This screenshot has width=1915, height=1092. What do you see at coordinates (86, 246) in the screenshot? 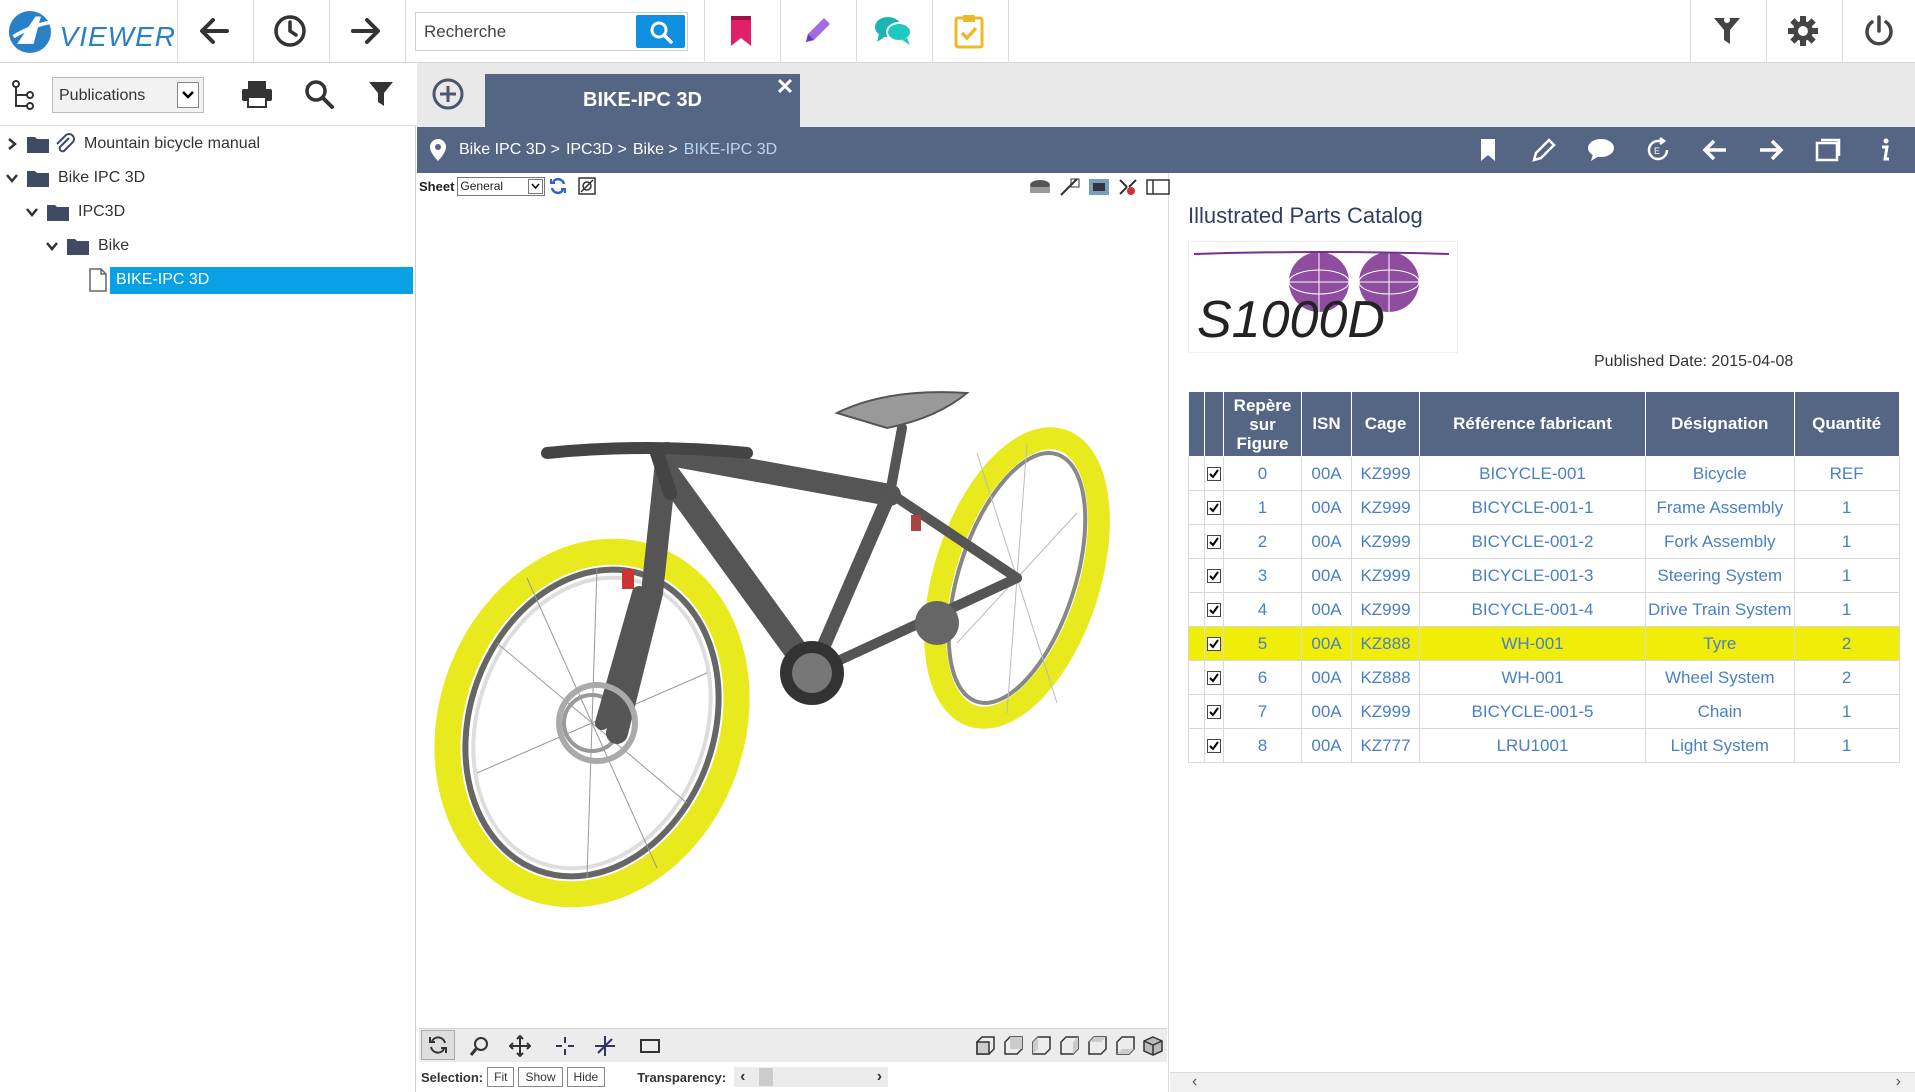
I see `tree-item-bike: Bike` at bounding box center [86, 246].